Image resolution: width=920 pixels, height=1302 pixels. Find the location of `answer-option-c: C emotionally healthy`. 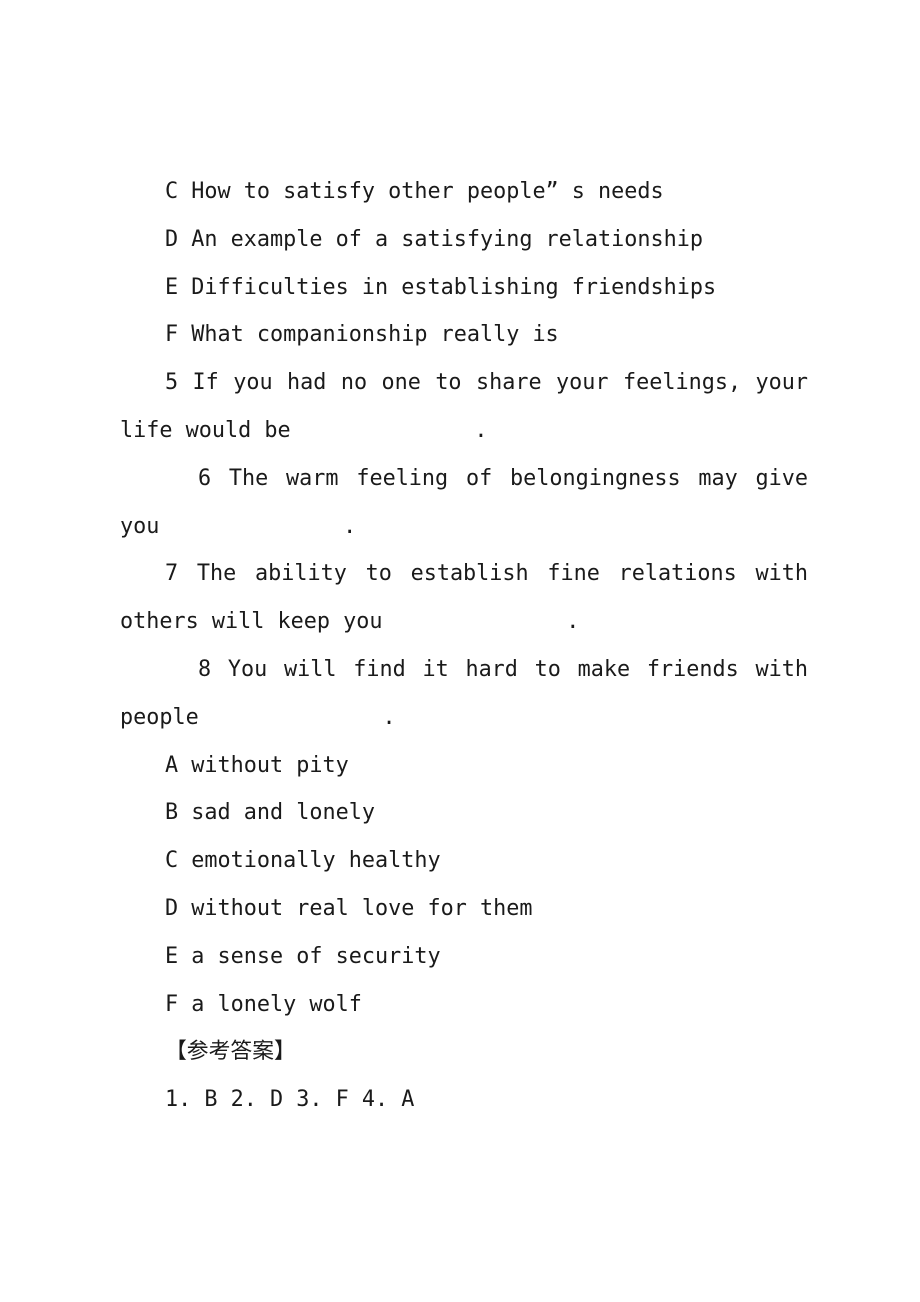

answer-option-c: C emotionally healthy is located at coordinates (303, 861).